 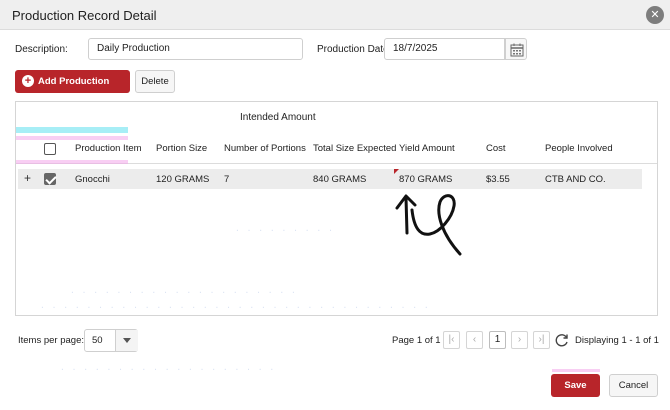 I want to click on column-header-yield-amount: Yield Amount, so click(x=427, y=148).